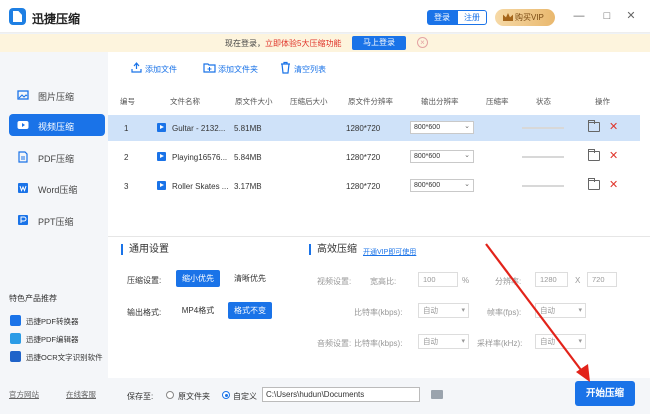 Image resolution: width=650 pixels, height=414 pixels. Describe the element at coordinates (285, 67) in the screenshot. I see `trash-icon` at that location.